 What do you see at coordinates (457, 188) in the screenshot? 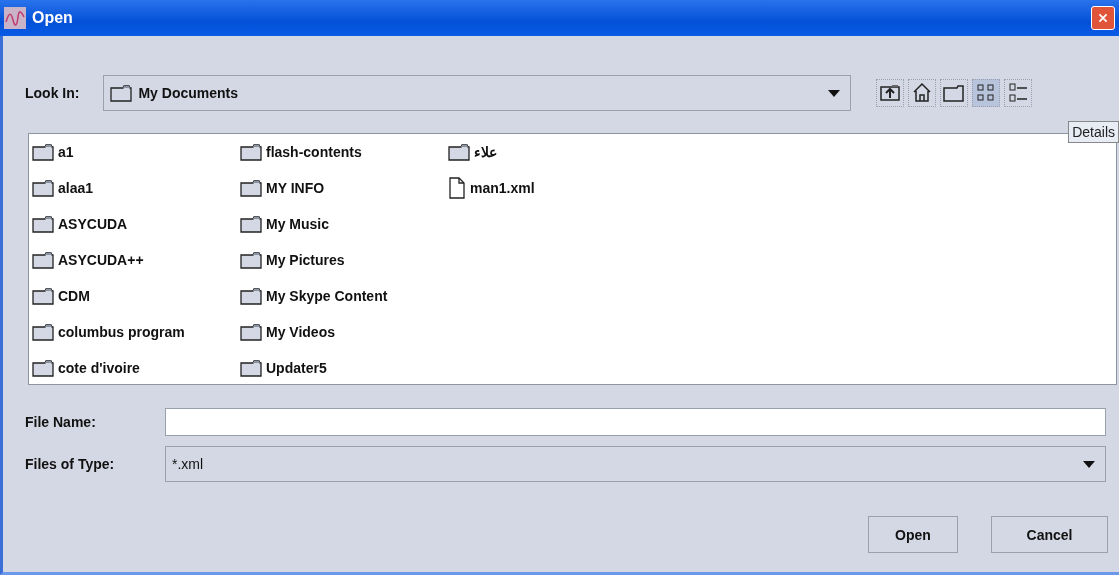
I see `file-icon` at bounding box center [457, 188].